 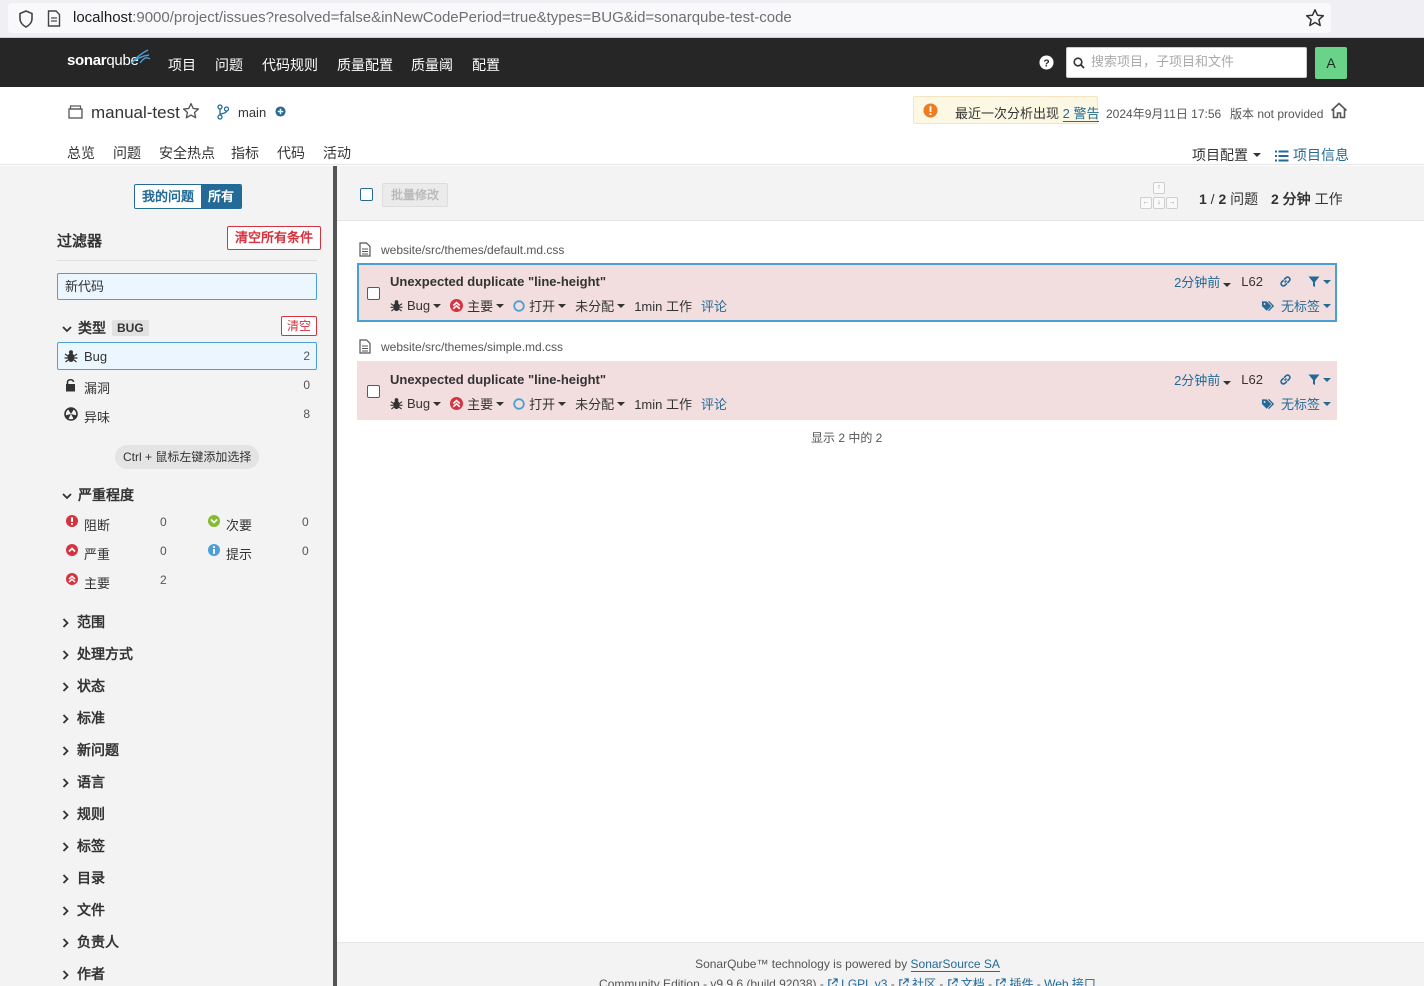 What do you see at coordinates (1070, 981) in the screenshot?
I see `web-api-link: Web 接口` at bounding box center [1070, 981].